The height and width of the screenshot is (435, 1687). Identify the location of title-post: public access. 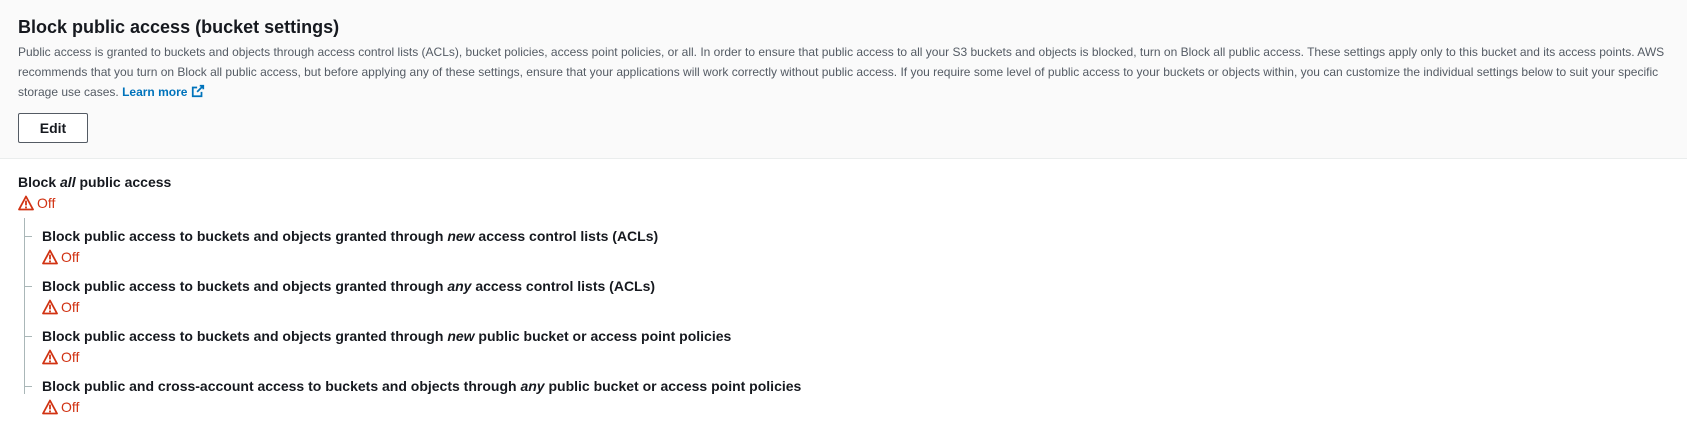
(123, 182).